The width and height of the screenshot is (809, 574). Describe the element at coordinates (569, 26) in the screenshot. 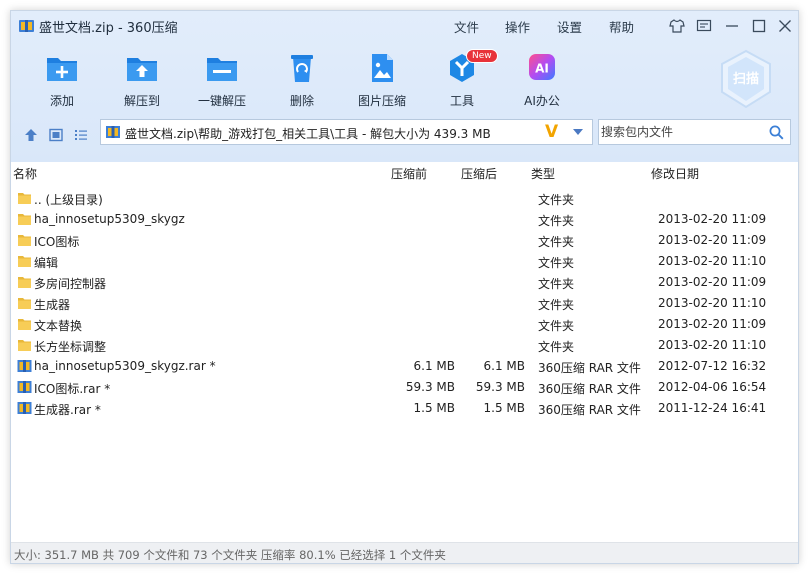

I see `menu-settings: 设置` at that location.